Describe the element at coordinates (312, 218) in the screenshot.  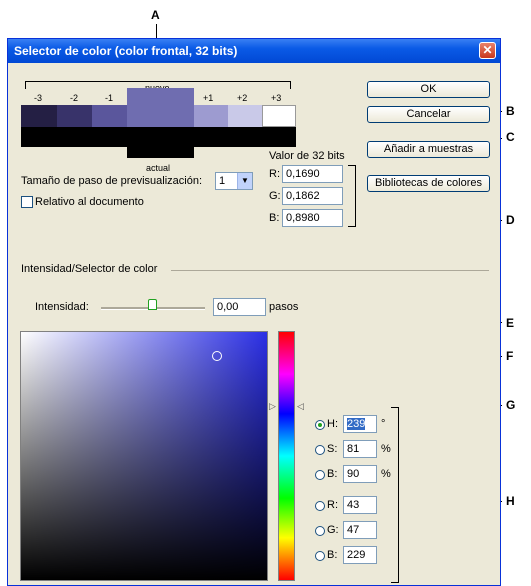
I see `bits32-b-field: 0,8980` at that location.